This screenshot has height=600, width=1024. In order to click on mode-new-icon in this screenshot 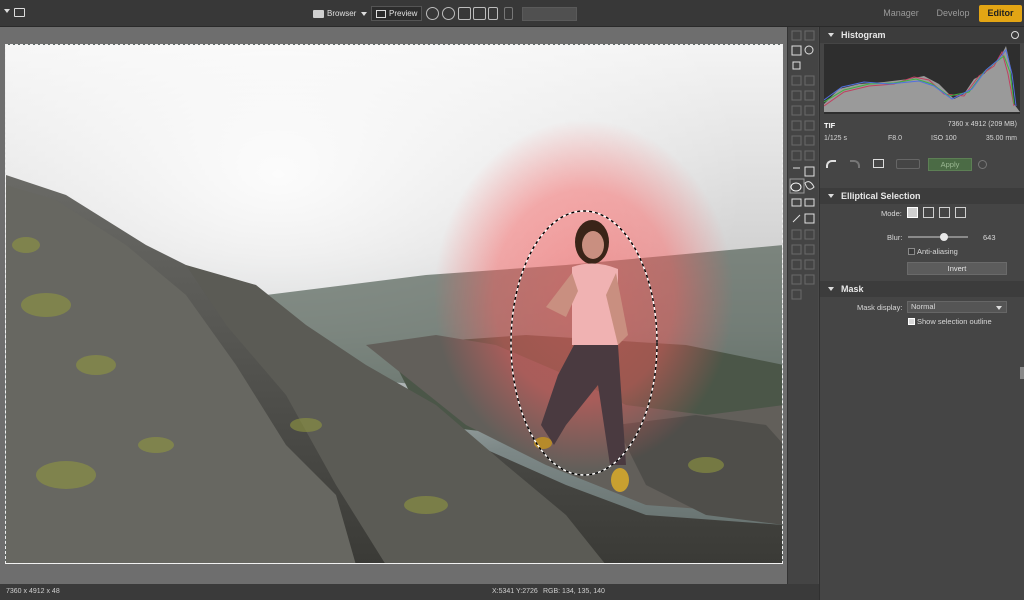, I will do `click(912, 212)`.